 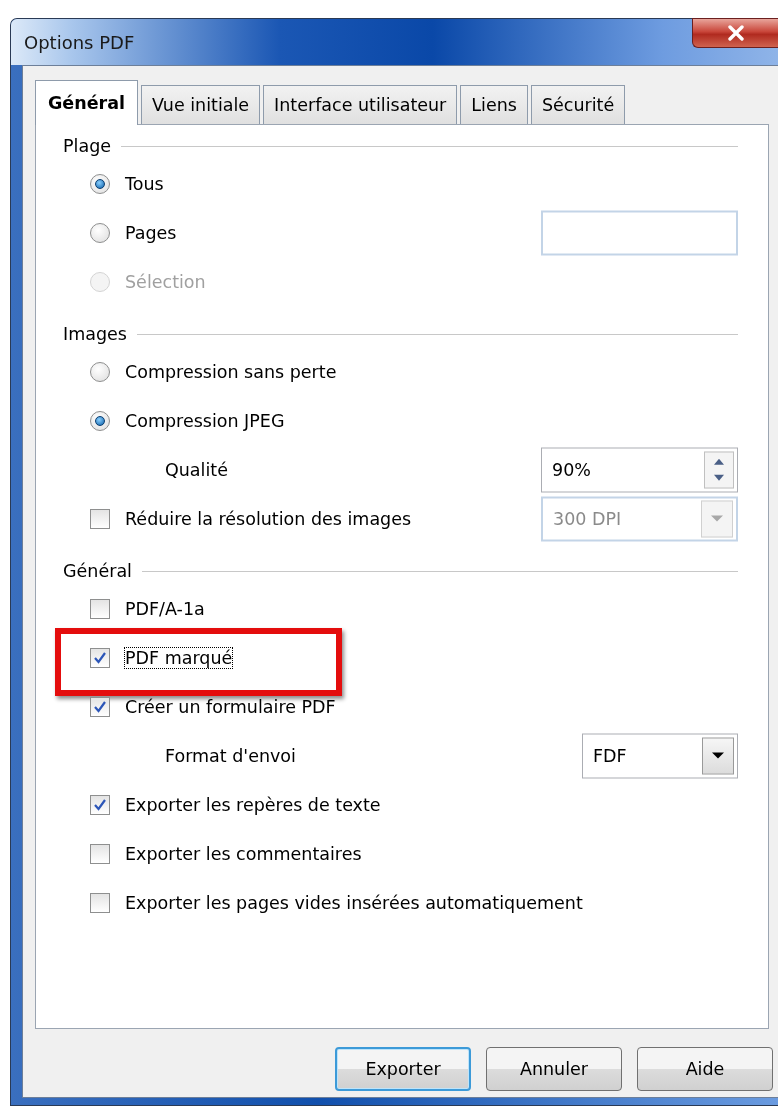 What do you see at coordinates (201, 104) in the screenshot?
I see `tab: Vue initiale` at bounding box center [201, 104].